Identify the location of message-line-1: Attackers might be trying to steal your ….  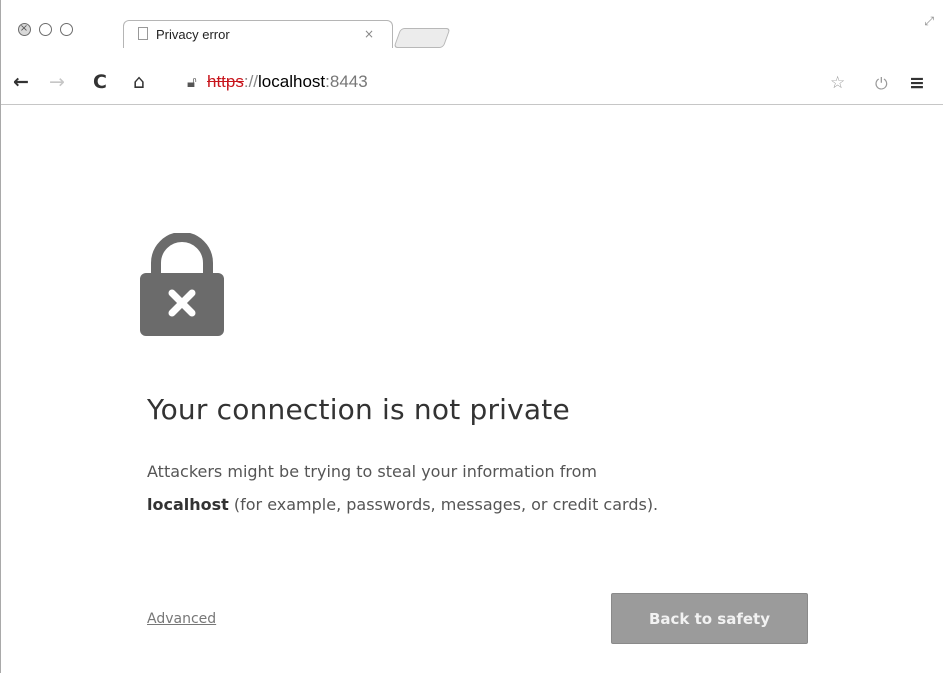
(372, 471).